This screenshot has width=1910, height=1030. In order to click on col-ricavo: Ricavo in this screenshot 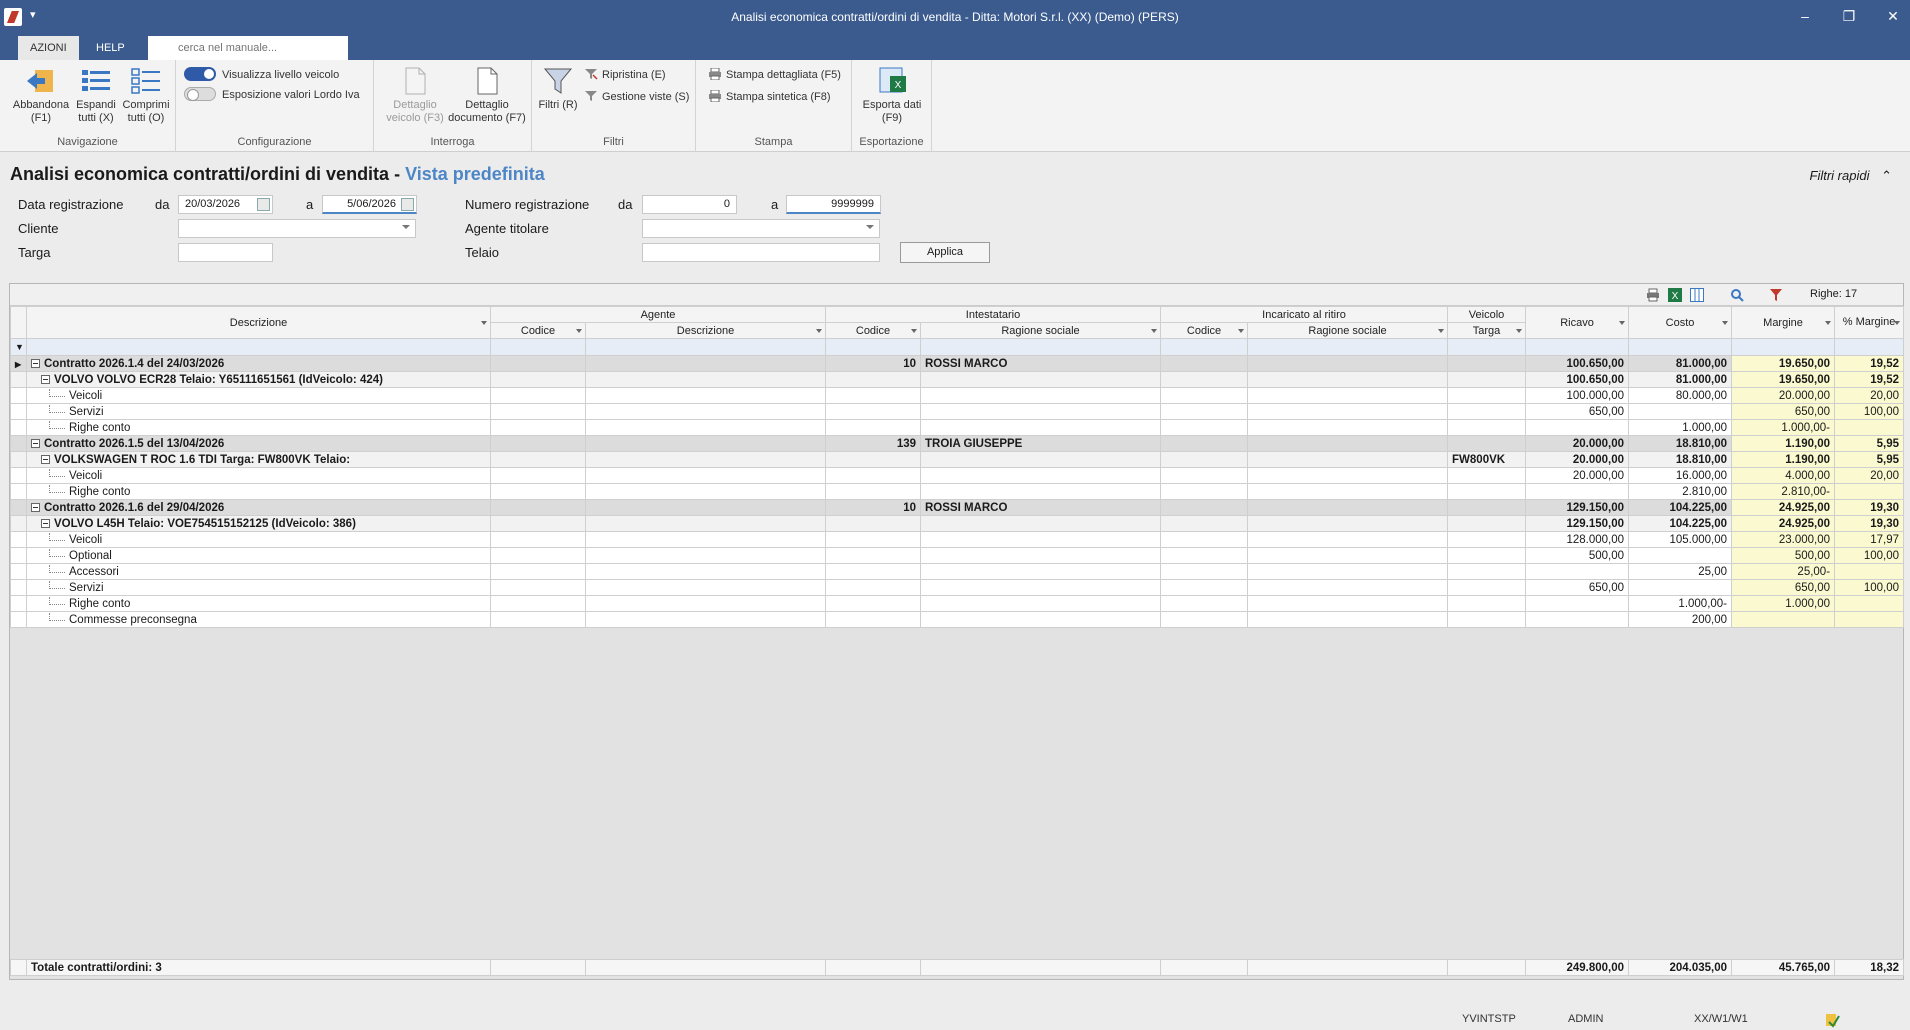, I will do `click(1577, 322)`.